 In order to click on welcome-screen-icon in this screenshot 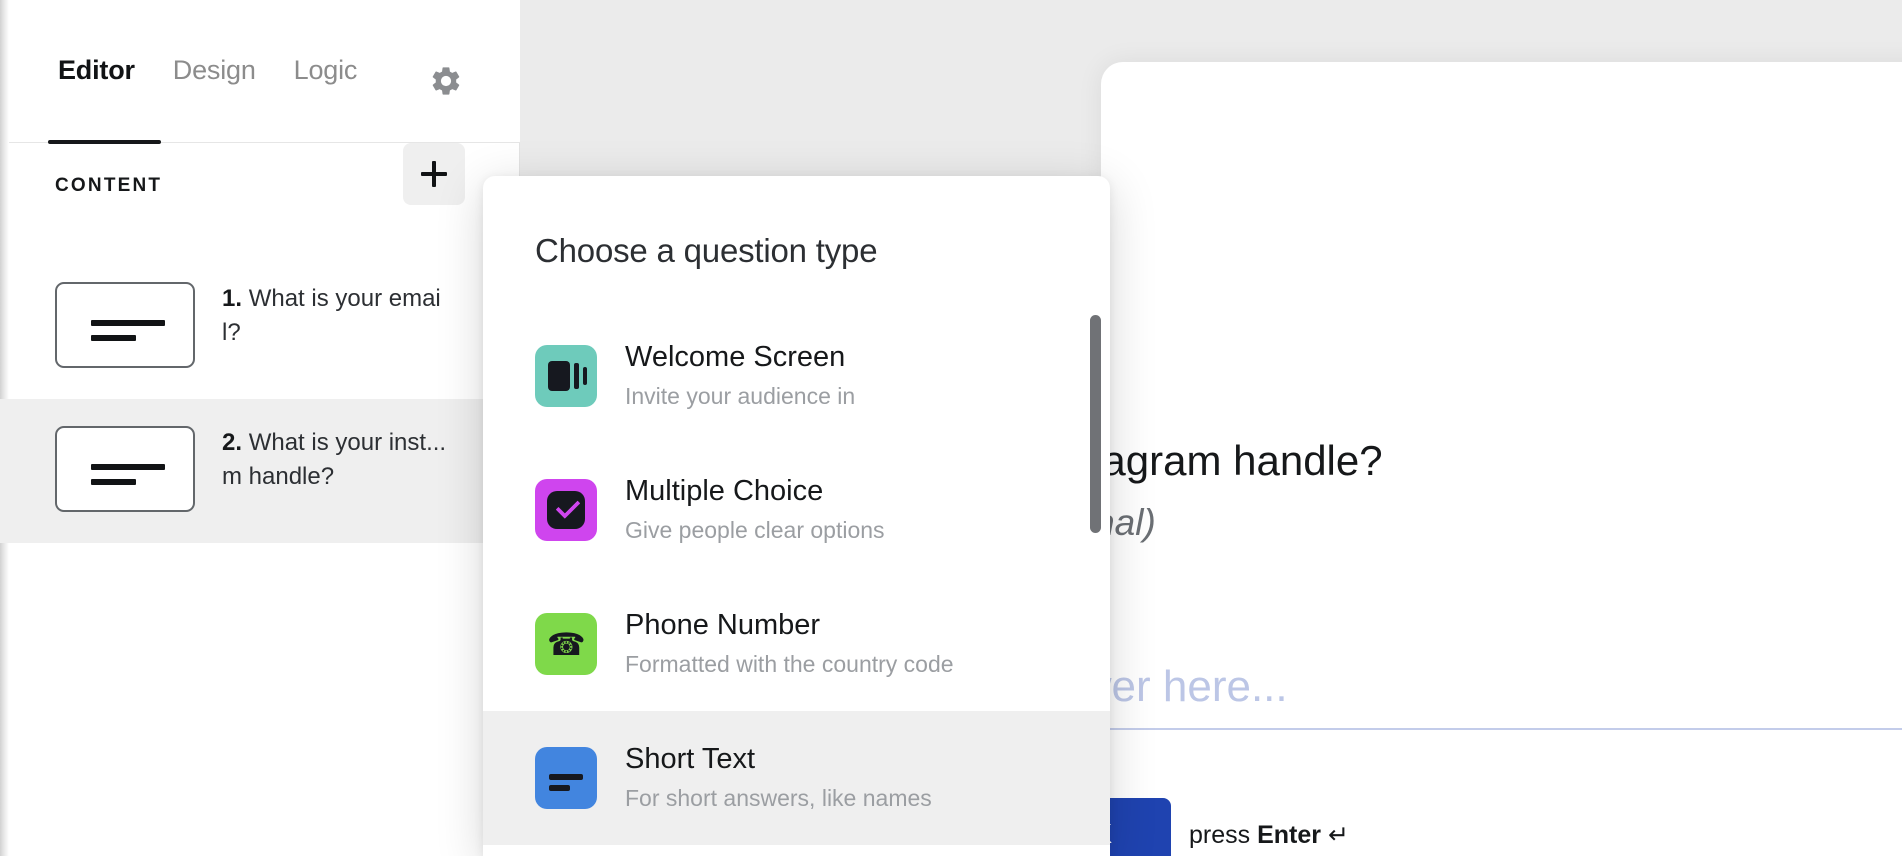, I will do `click(566, 376)`.